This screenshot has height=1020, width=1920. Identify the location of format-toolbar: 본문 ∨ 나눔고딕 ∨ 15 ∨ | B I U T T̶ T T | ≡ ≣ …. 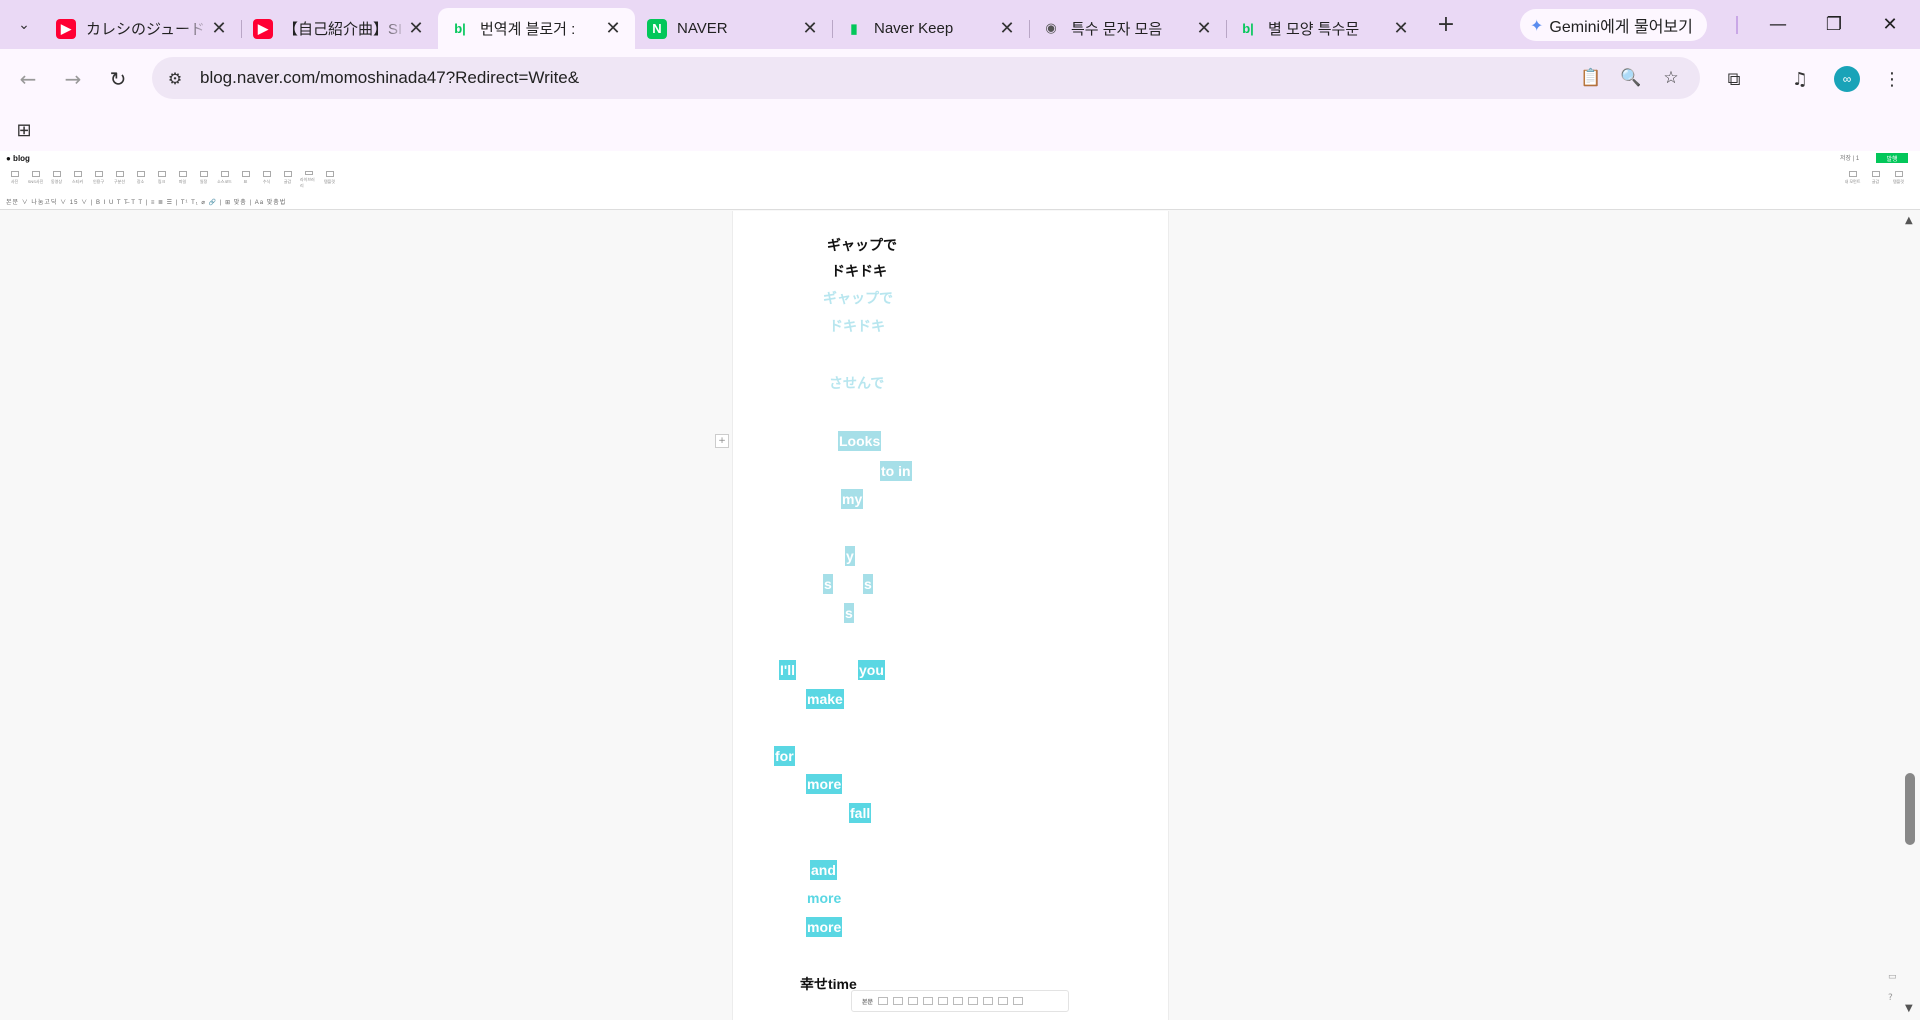
(146, 201).